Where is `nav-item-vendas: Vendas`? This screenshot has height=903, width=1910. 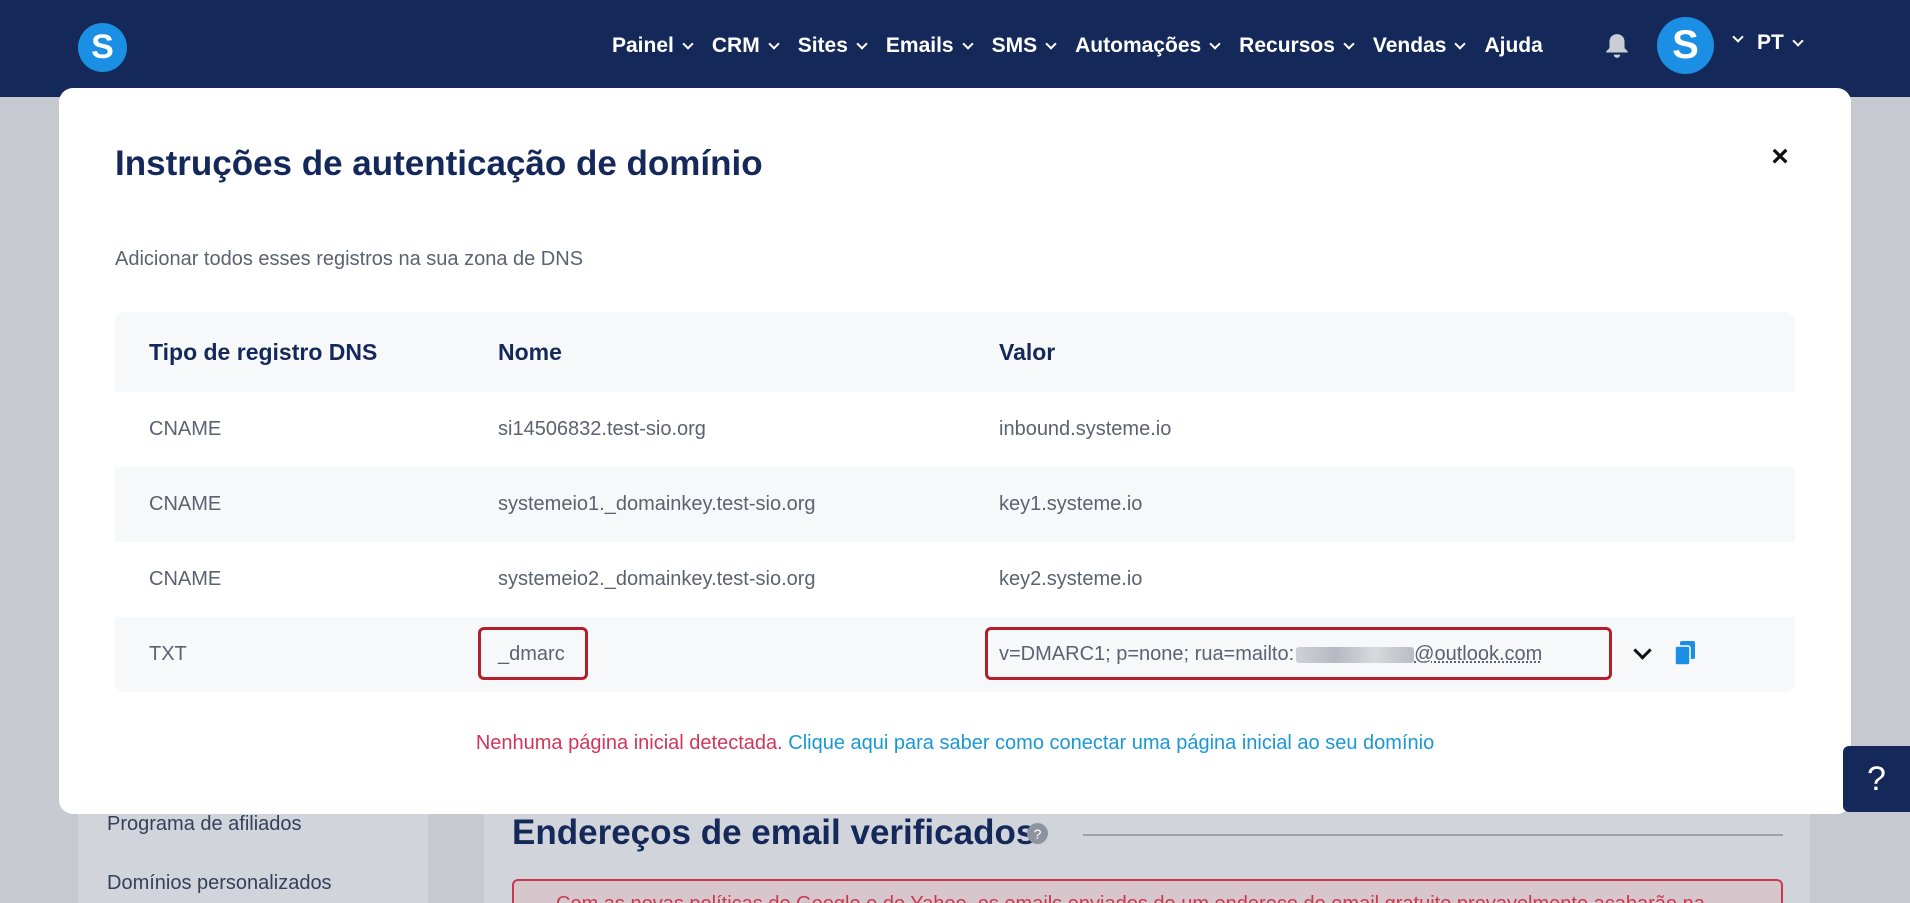 nav-item-vendas: Vendas is located at coordinates (1419, 46).